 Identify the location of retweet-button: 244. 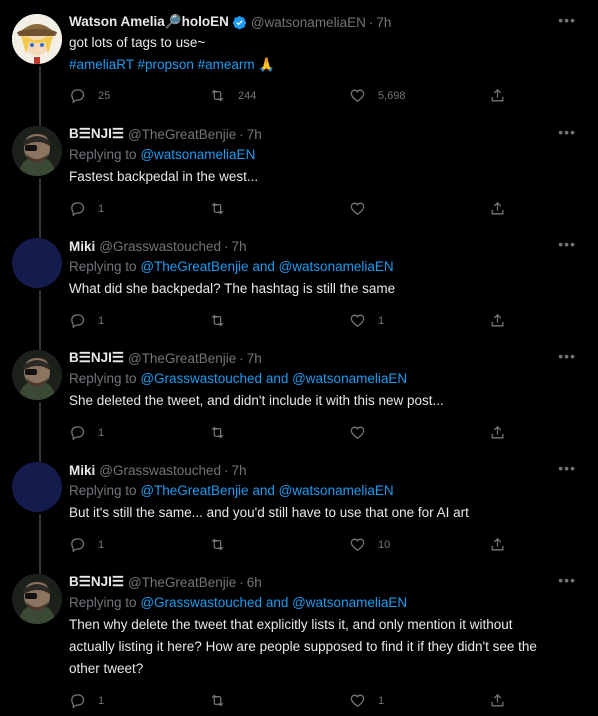
(259, 95).